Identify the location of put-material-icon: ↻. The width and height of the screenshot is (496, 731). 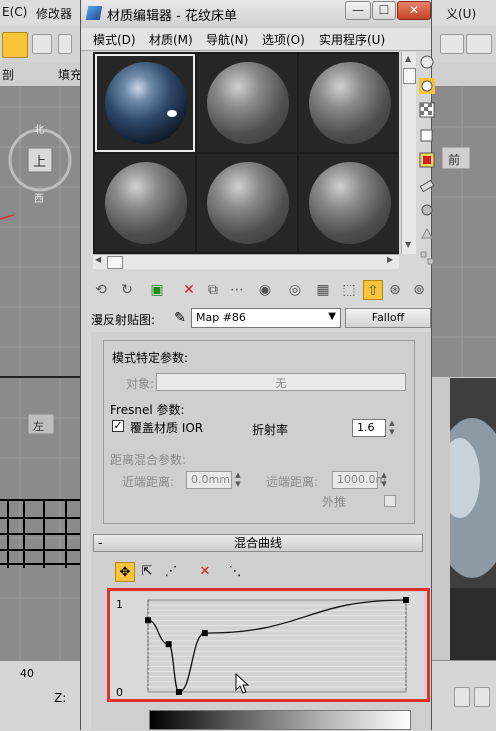
(127, 290).